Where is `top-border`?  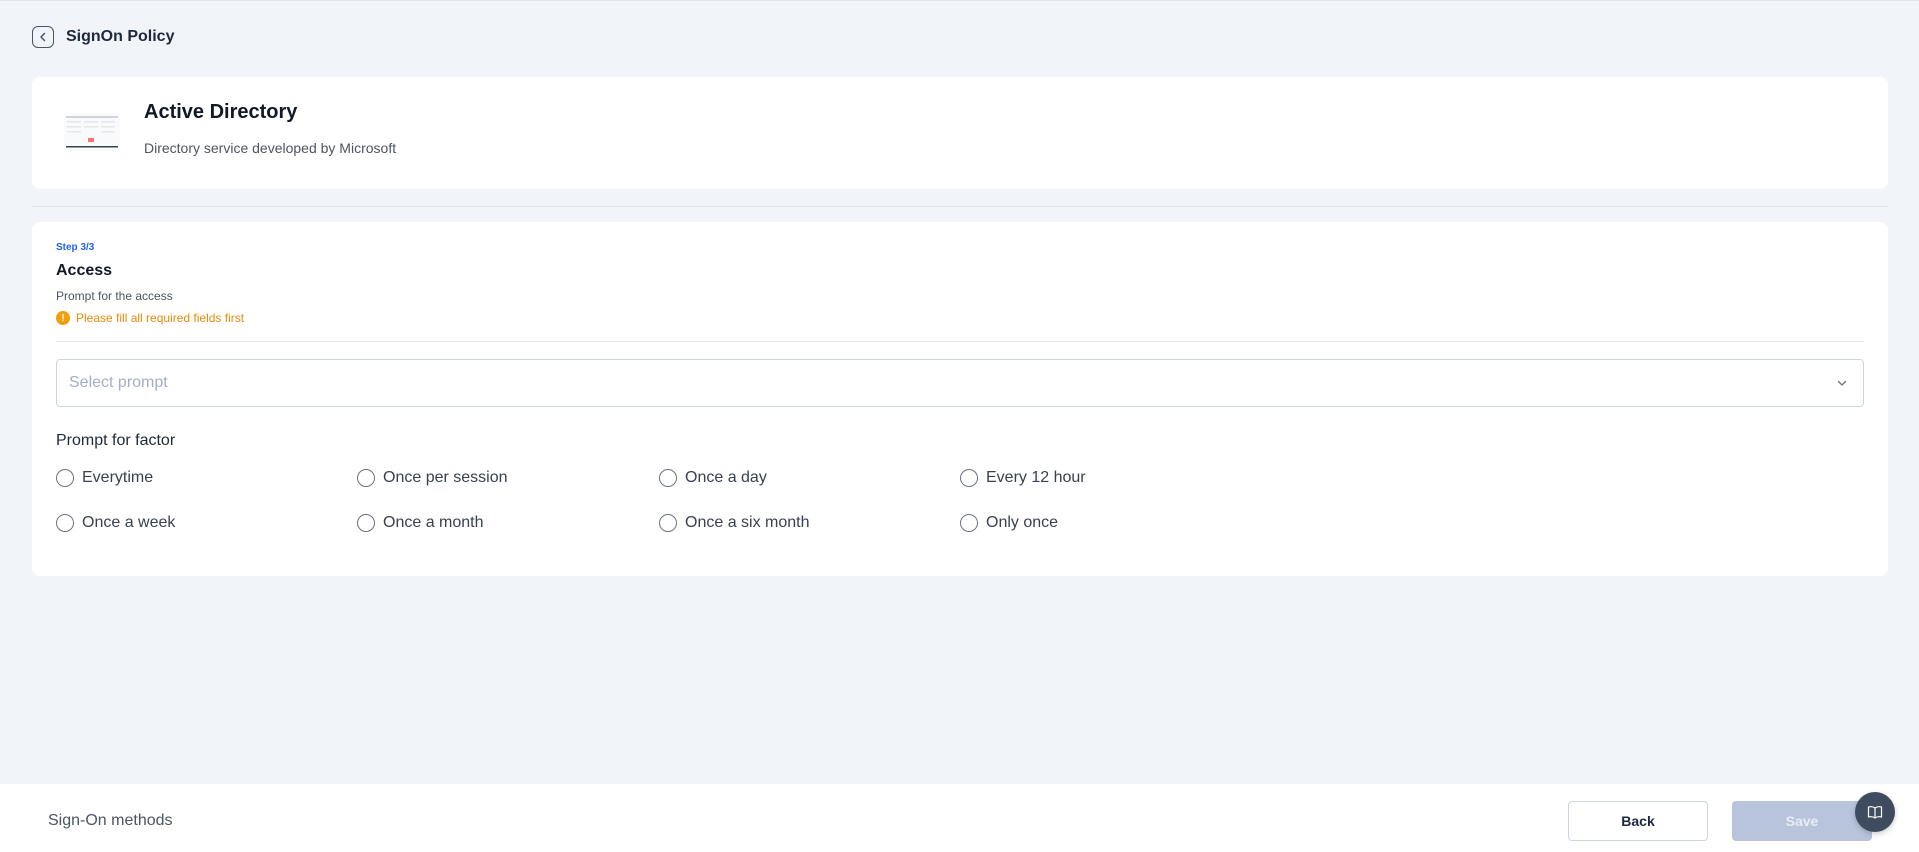
top-border is located at coordinates (959, 0).